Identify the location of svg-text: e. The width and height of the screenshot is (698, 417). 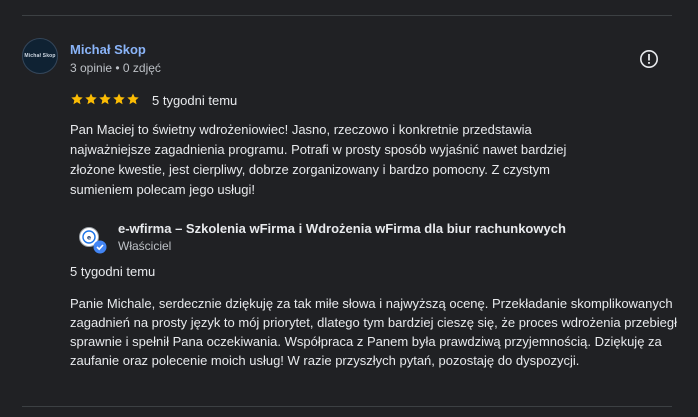
(89, 238).